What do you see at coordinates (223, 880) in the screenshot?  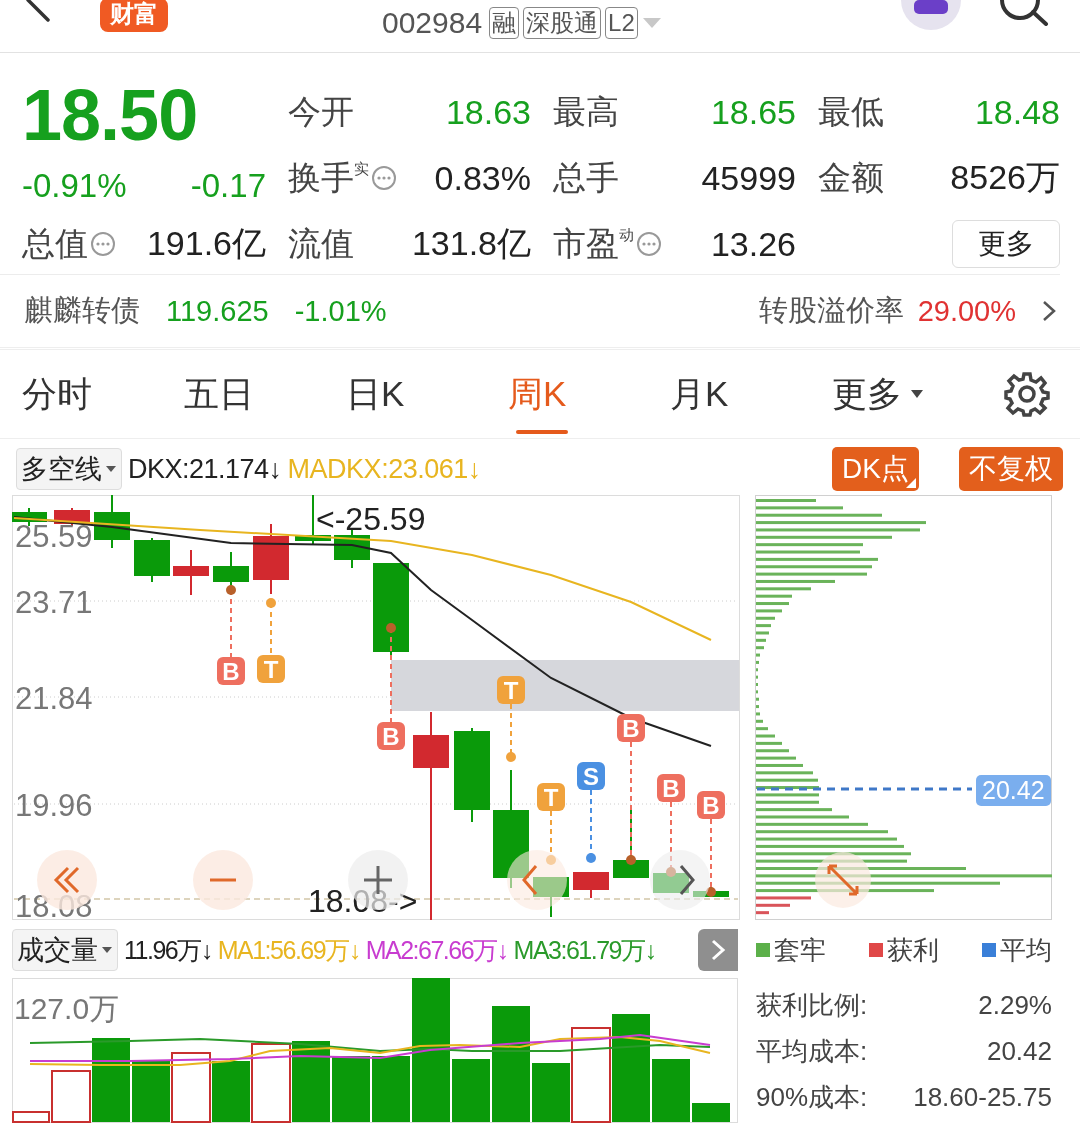 I see `zoom-out-button` at bounding box center [223, 880].